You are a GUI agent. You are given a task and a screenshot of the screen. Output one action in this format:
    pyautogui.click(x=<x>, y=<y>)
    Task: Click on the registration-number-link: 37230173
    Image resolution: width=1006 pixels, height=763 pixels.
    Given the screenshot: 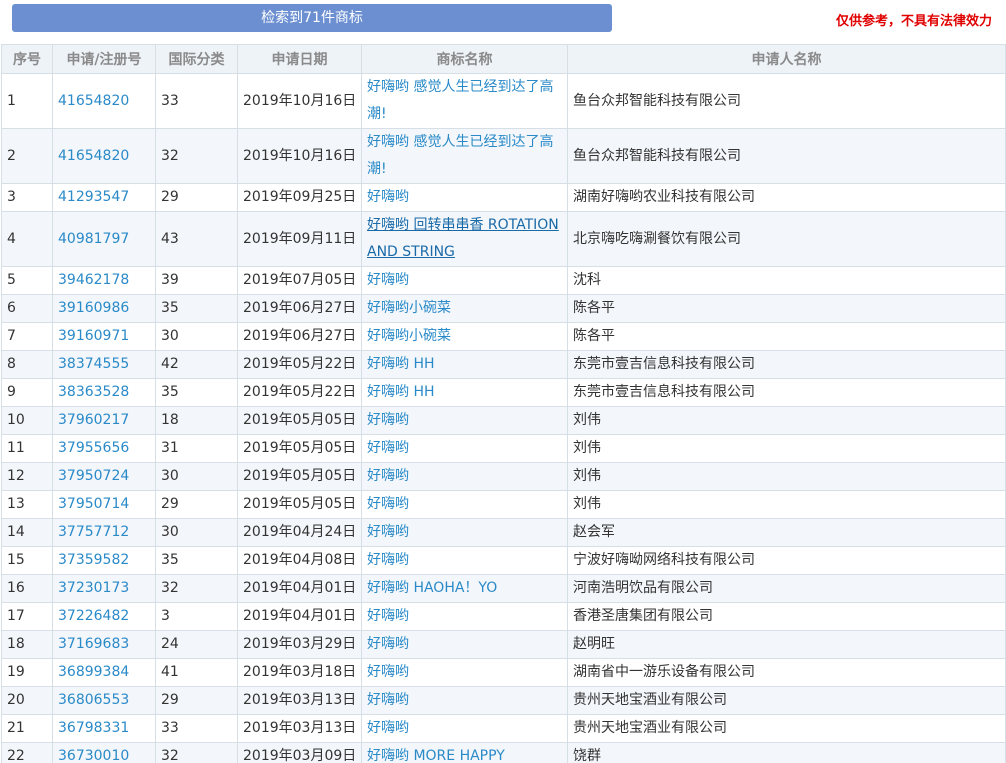 What is the action you would take?
    pyautogui.click(x=104, y=588)
    